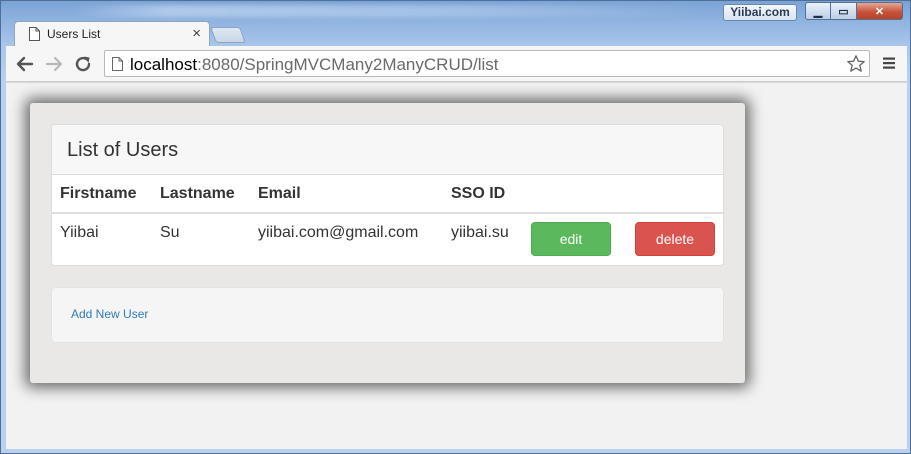 The width and height of the screenshot is (911, 454). What do you see at coordinates (856, 64) in the screenshot?
I see `bookmark-star-icon` at bounding box center [856, 64].